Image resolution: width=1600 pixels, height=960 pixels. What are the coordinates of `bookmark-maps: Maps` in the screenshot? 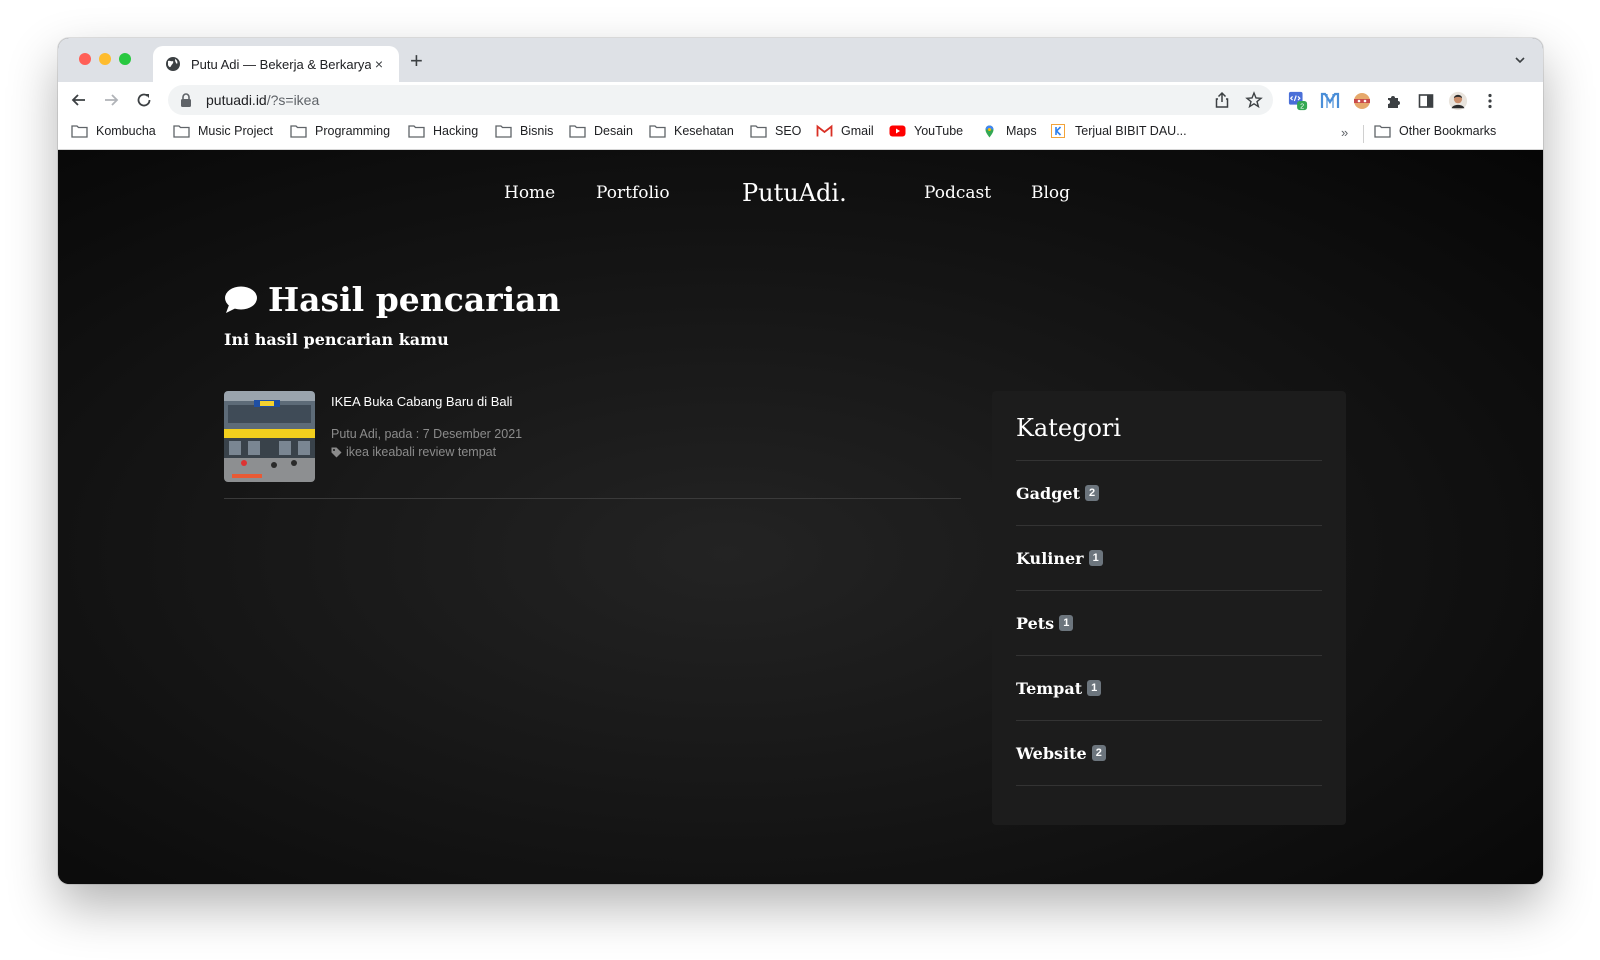 It's located at (1009, 131).